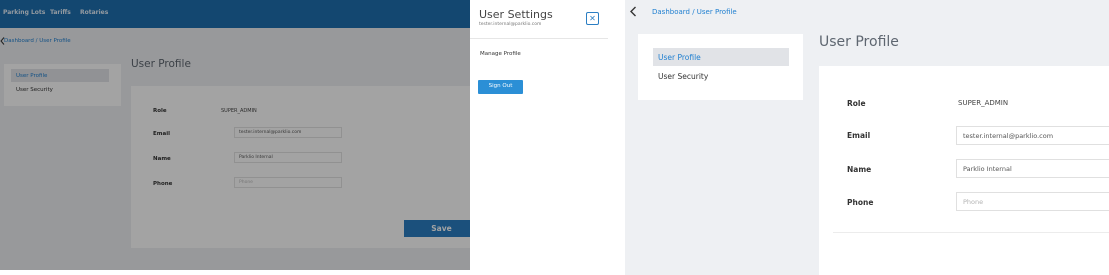 The width and height of the screenshot is (1109, 275). Describe the element at coordinates (694, 12) in the screenshot. I see `breadcrumb: Dashboard / User Profile` at that location.